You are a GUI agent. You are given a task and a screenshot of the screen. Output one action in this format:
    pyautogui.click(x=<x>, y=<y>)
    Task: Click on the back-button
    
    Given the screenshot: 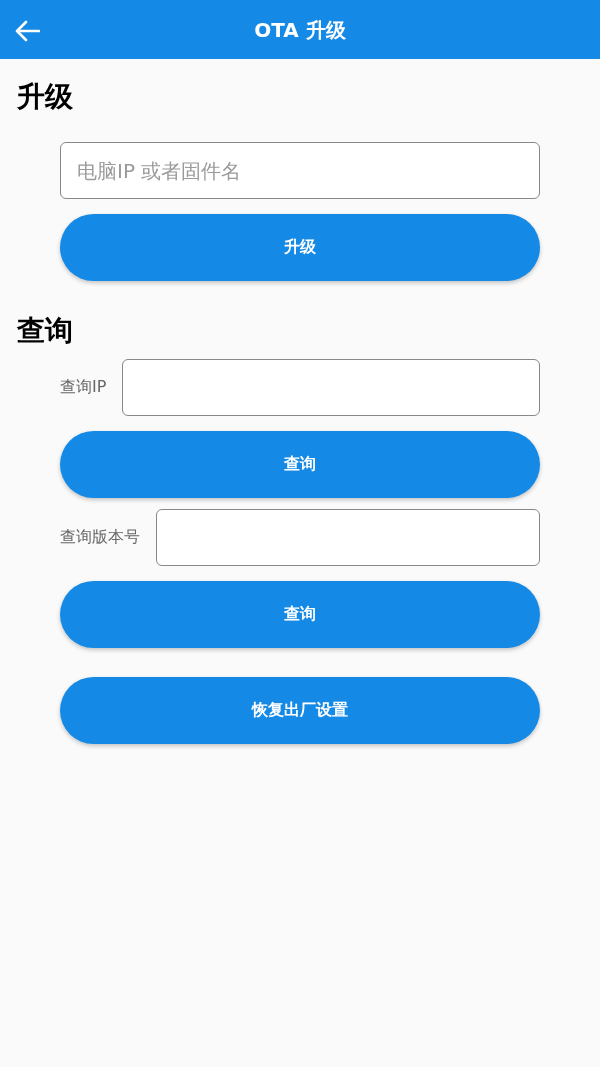 What is the action you would take?
    pyautogui.click(x=27, y=31)
    